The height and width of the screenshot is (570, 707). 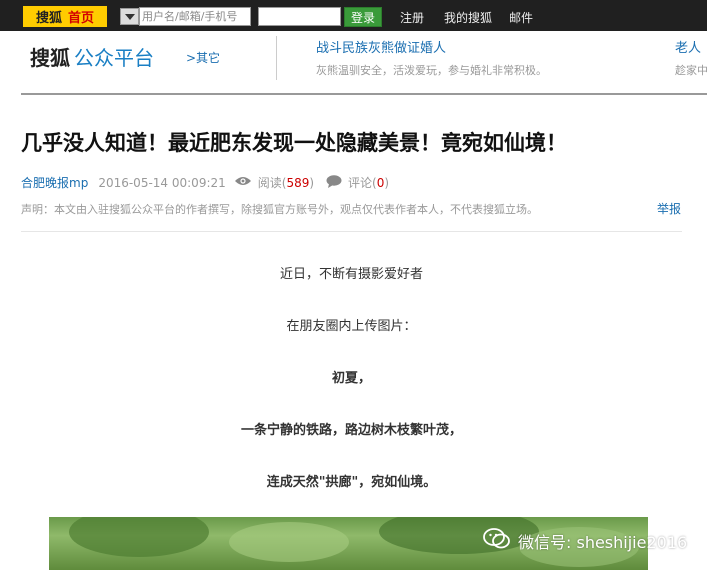 What do you see at coordinates (50, 58) in the screenshot?
I see `platform-brand: 搜狐` at bounding box center [50, 58].